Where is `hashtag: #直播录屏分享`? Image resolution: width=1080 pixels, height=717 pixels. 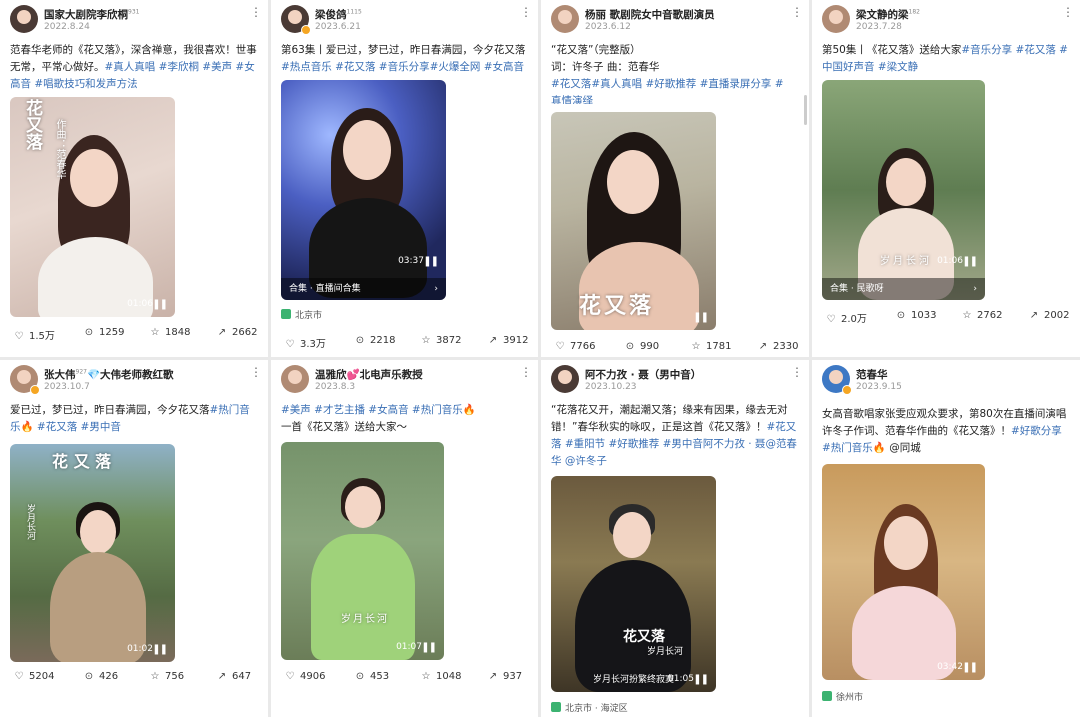
hashtag: #直播录屏分享 is located at coordinates (734, 84).